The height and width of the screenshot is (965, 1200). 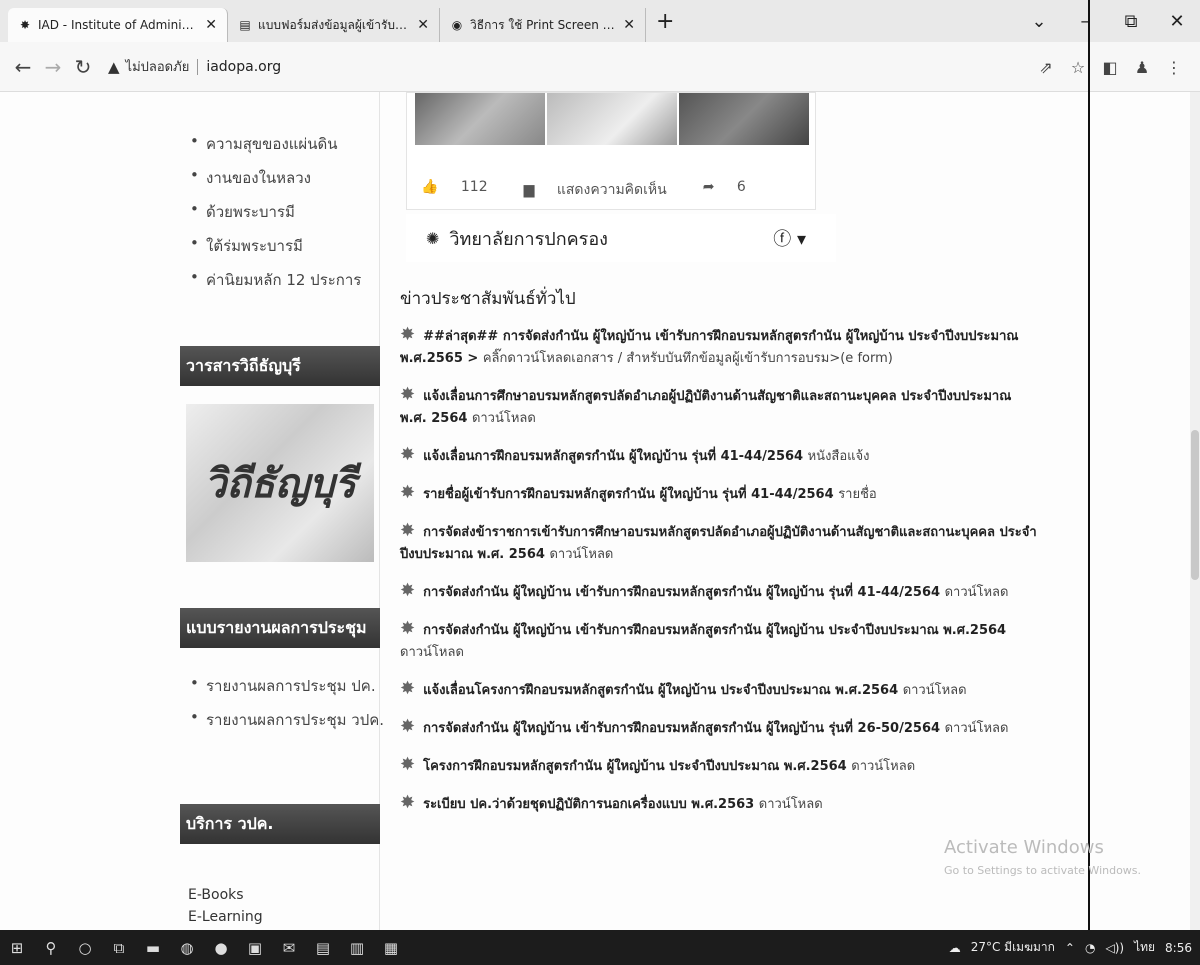 What do you see at coordinates (708, 187) in the screenshot?
I see `share-arrow-icon: ➦` at bounding box center [708, 187].